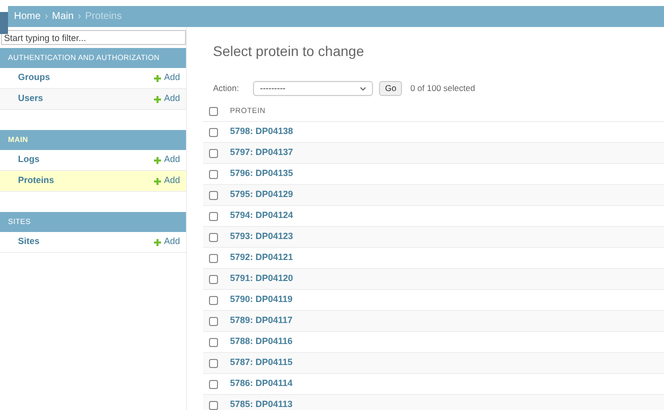 This screenshot has height=410, width=664. What do you see at coordinates (262, 132) in the screenshot?
I see `protein-link: 5798: DP04138` at bounding box center [262, 132].